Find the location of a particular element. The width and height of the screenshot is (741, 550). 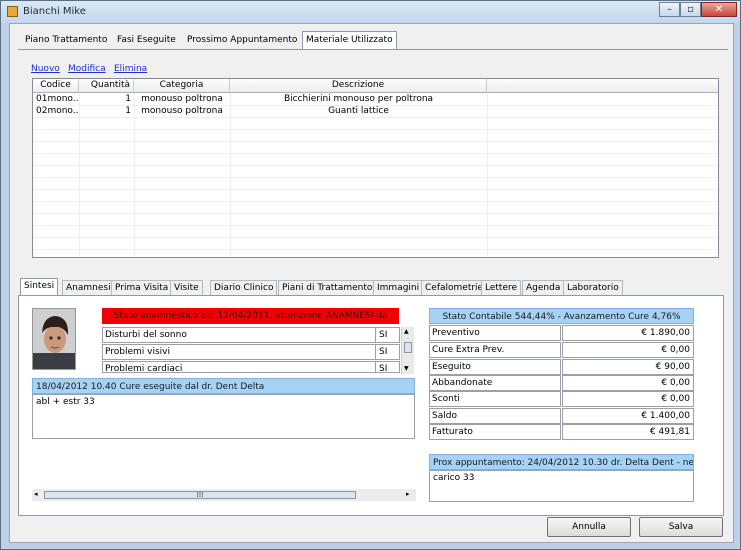

tab-sintesi: Sintesi is located at coordinates (39, 287).